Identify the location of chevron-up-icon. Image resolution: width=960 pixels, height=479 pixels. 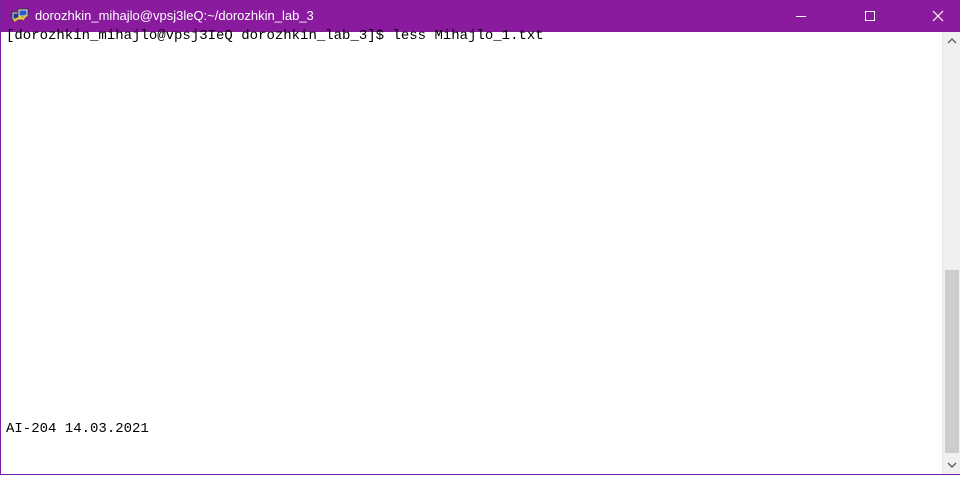
(952, 41).